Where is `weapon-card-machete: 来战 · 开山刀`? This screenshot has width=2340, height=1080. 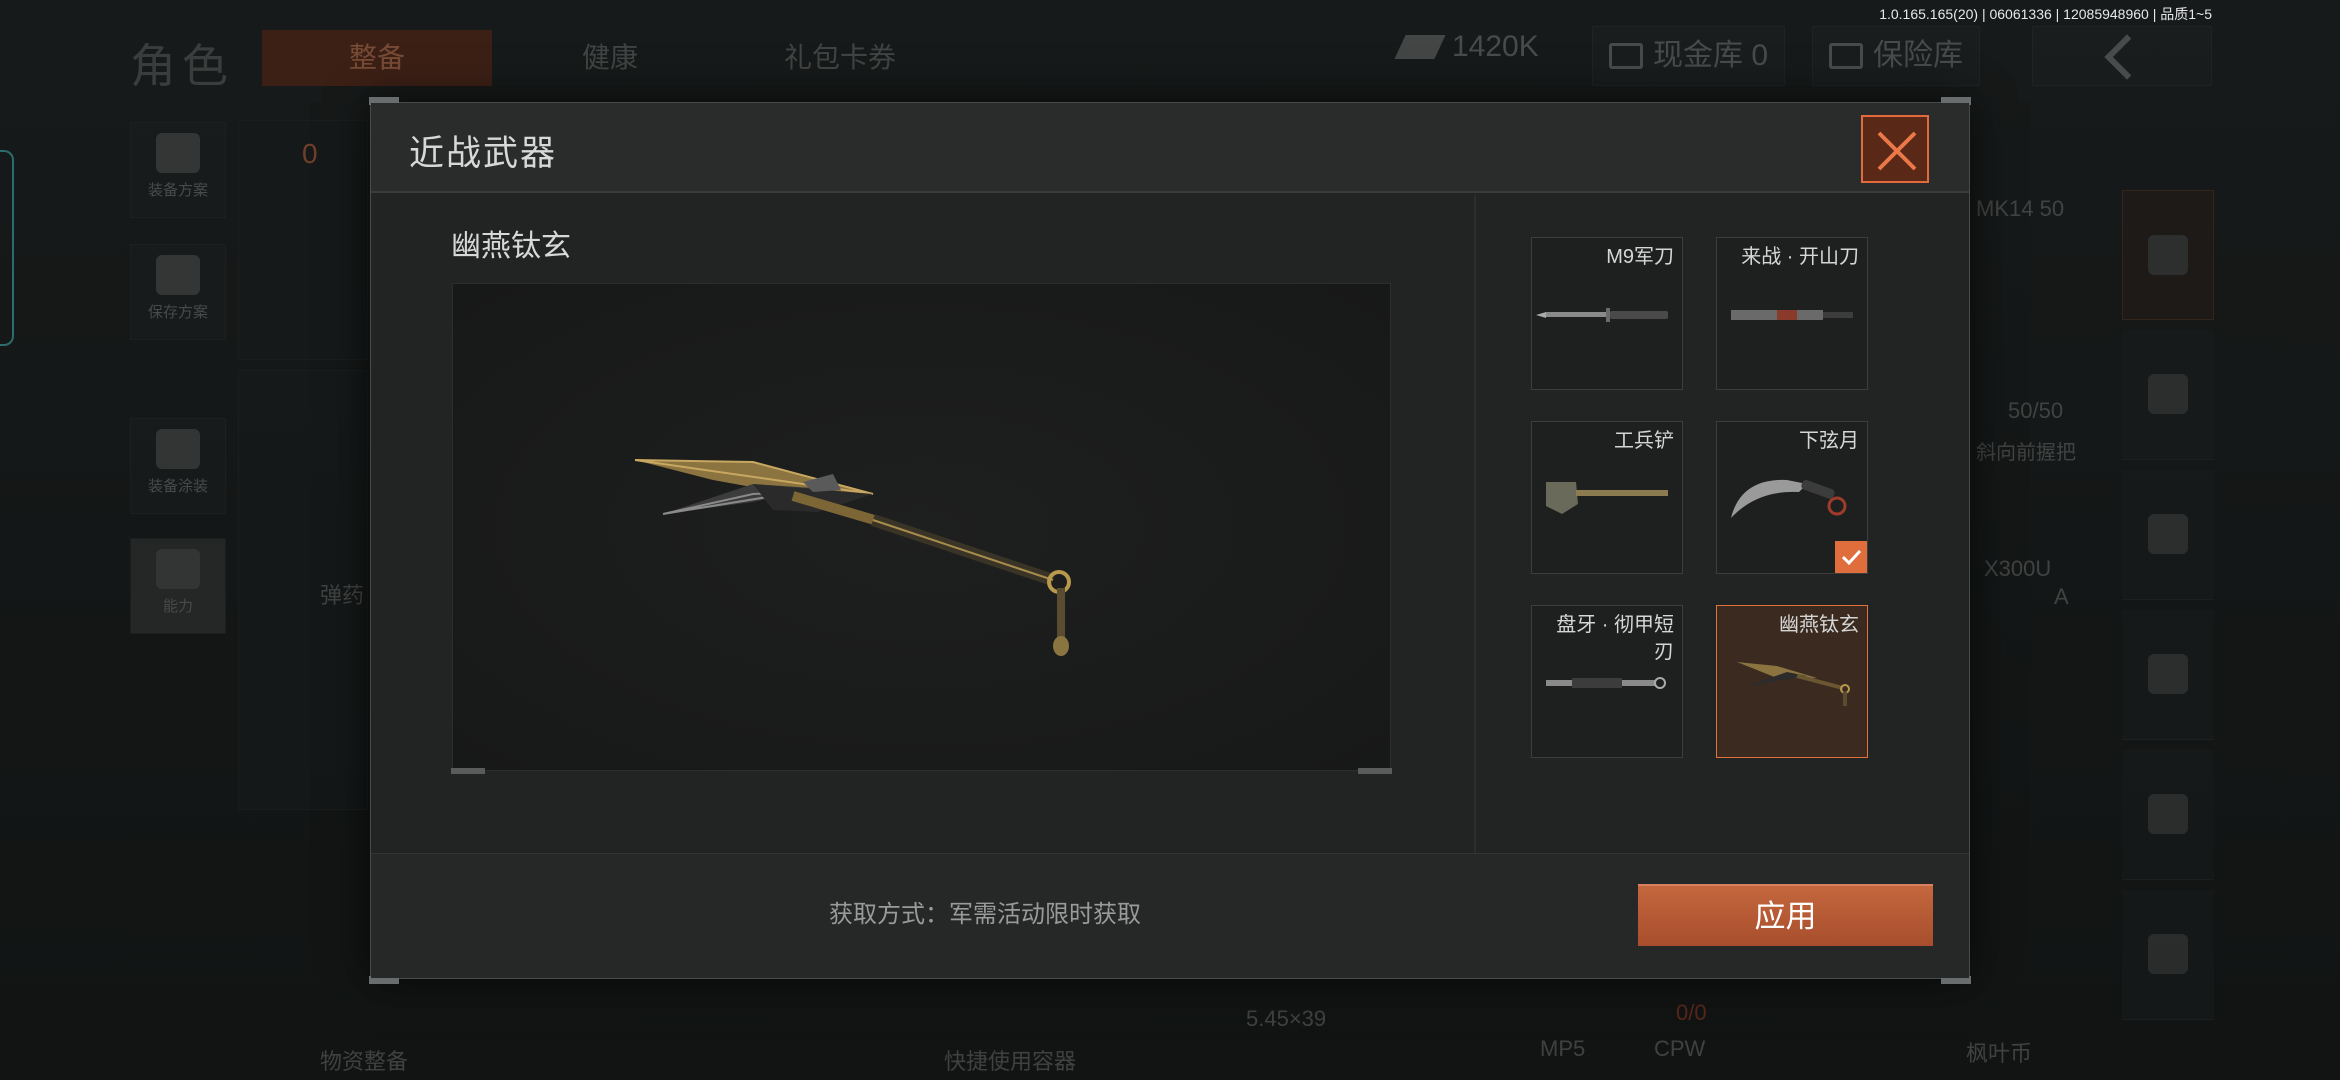 weapon-card-machete: 来战 · 开山刀 is located at coordinates (1792, 313).